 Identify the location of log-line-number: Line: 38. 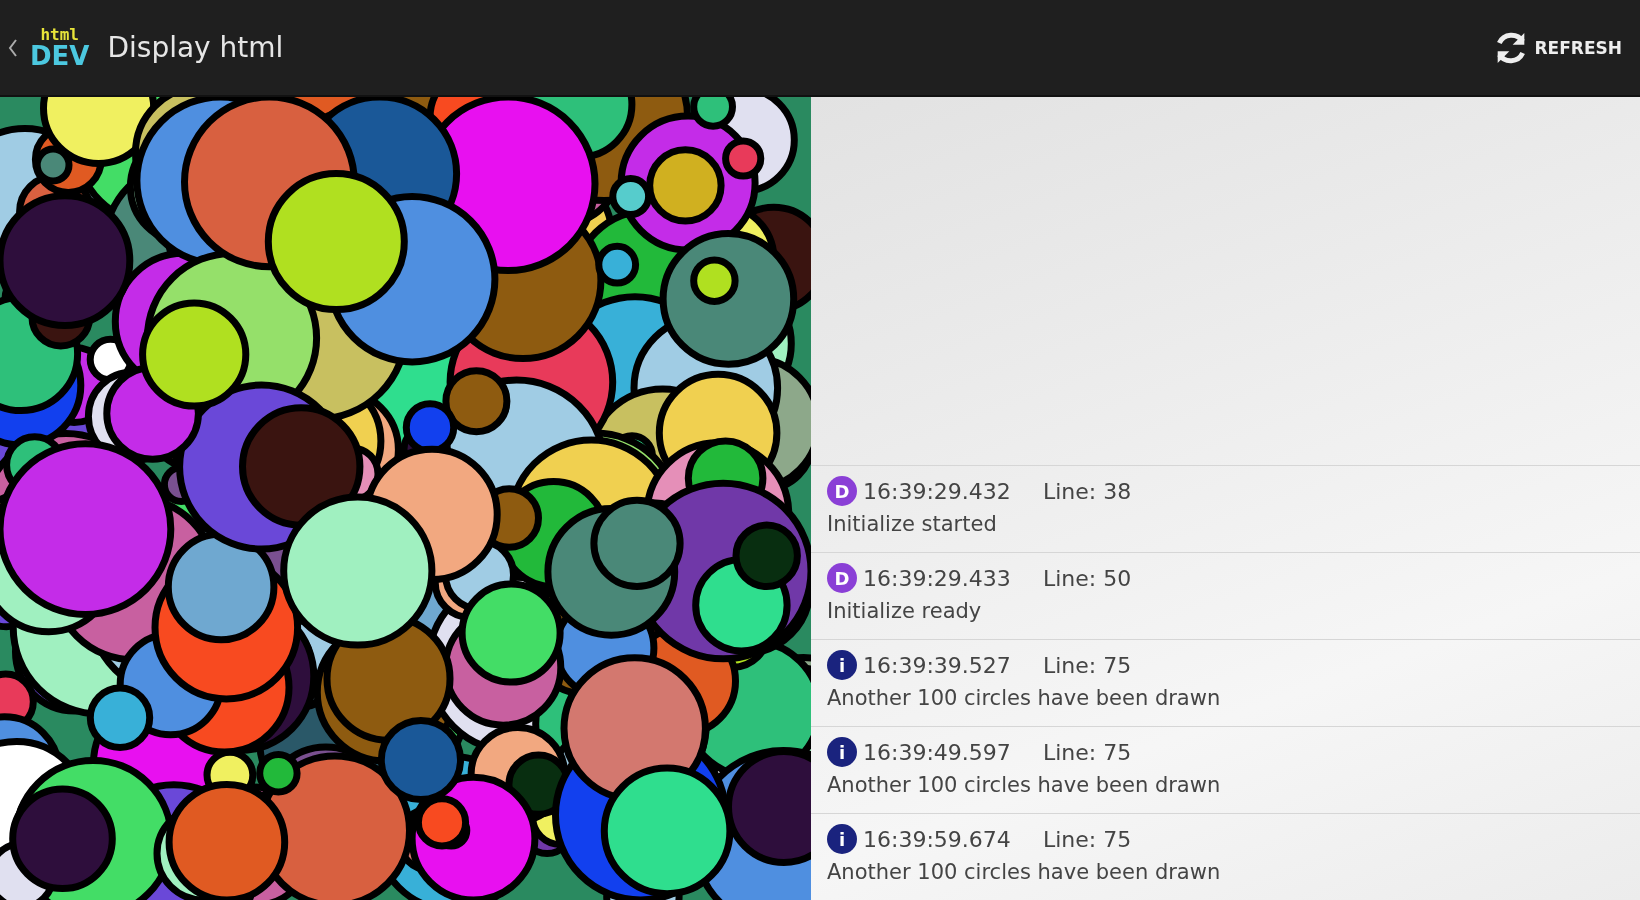
(1087, 491).